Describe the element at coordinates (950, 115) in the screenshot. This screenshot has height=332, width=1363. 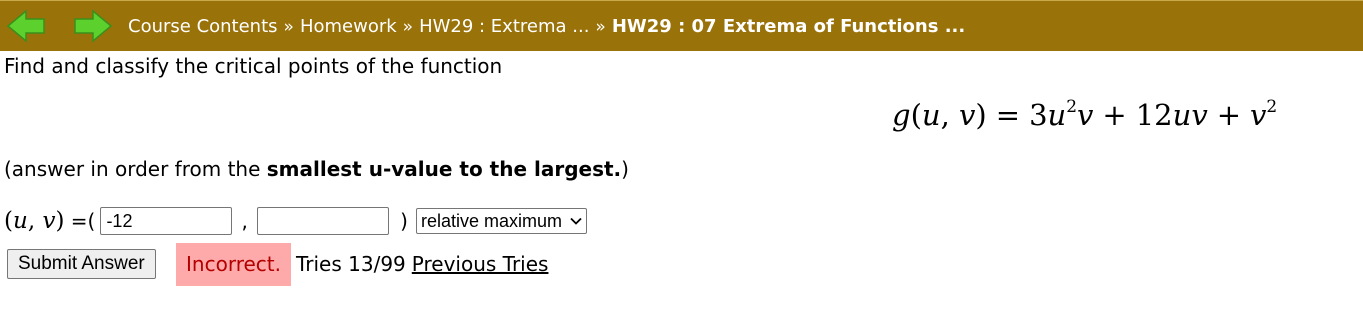
I see `formula-comma: ,` at that location.